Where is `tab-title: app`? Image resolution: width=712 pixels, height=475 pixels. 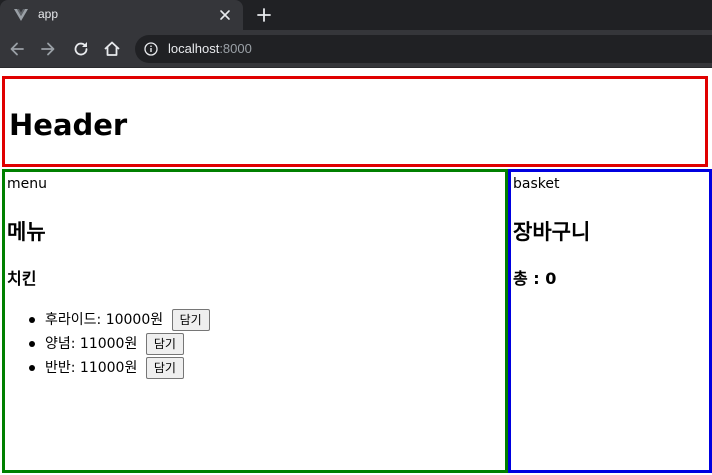
tab-title: app is located at coordinates (48, 14).